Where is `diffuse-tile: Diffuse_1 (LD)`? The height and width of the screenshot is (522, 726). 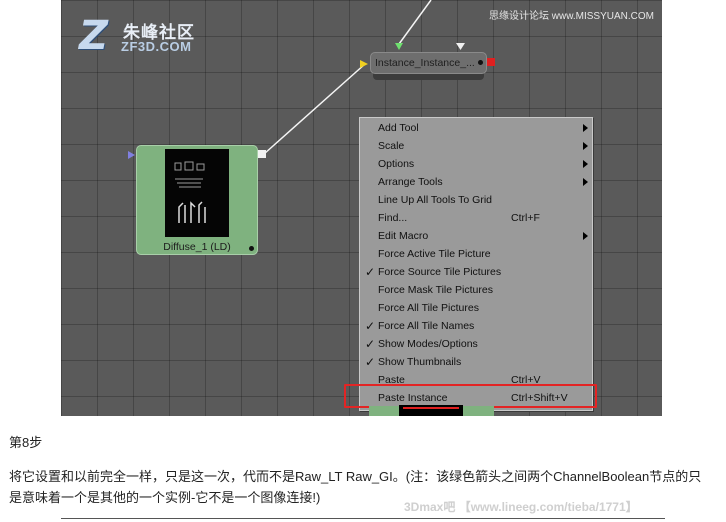
diffuse-tile: Diffuse_1 (LD) is located at coordinates (197, 200).